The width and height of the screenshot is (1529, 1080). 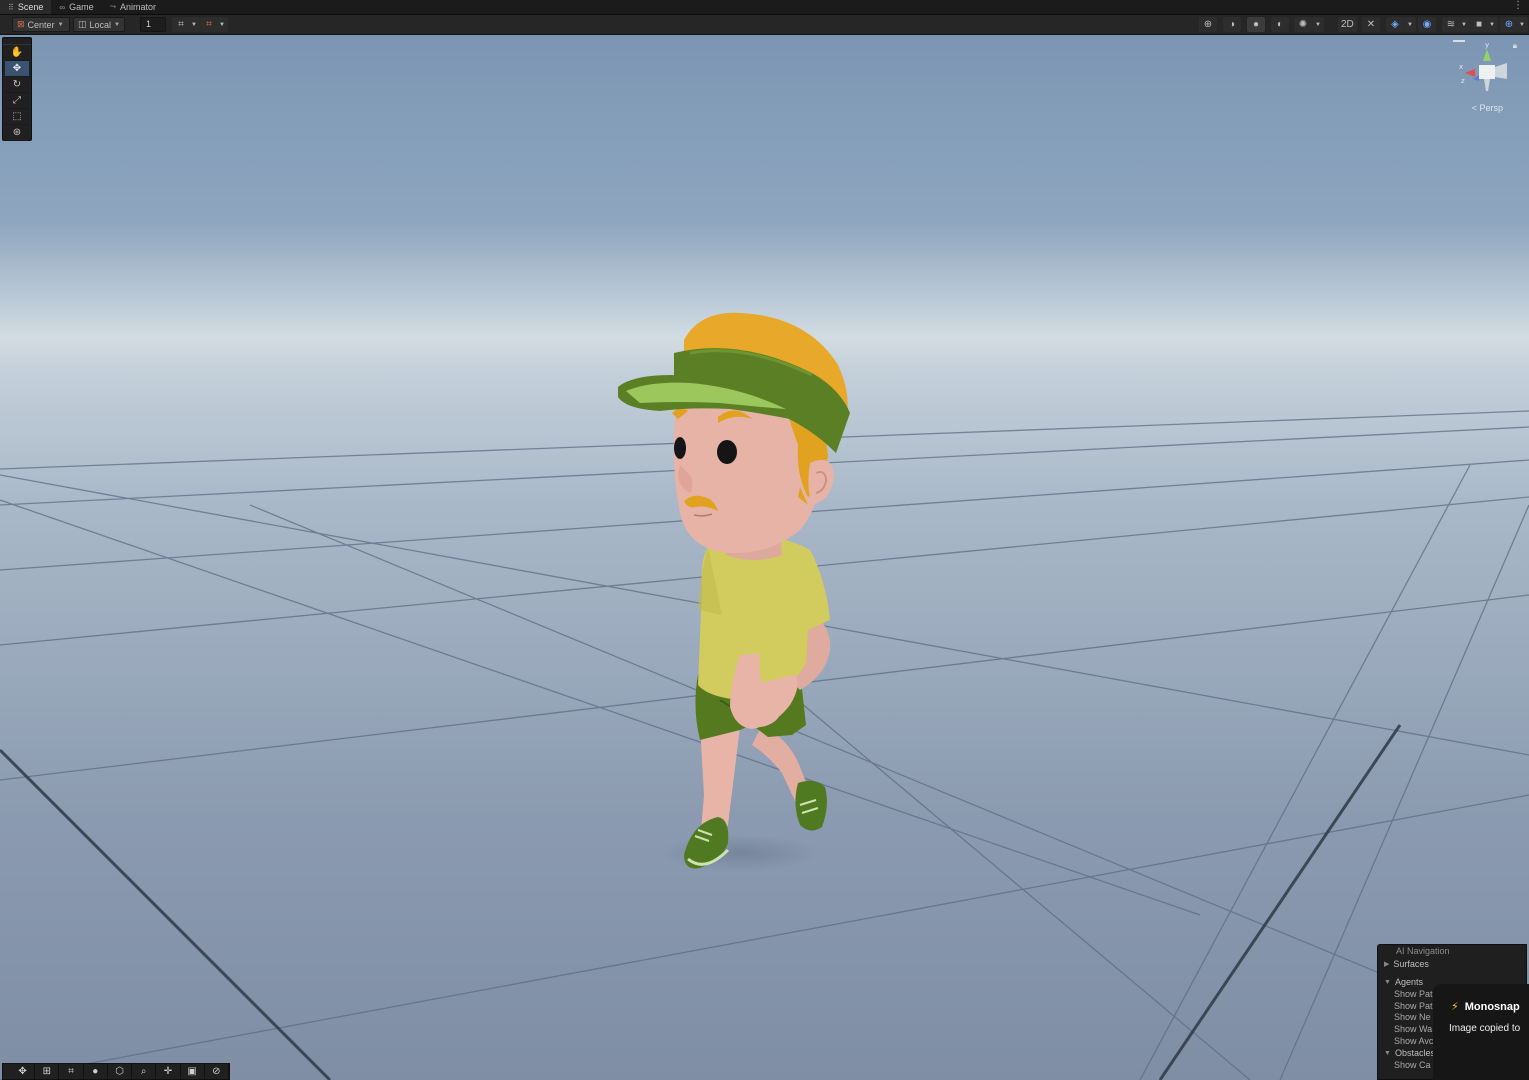 I want to click on shaded-wireframe-icon: ◑, so click(x=1232, y=24).